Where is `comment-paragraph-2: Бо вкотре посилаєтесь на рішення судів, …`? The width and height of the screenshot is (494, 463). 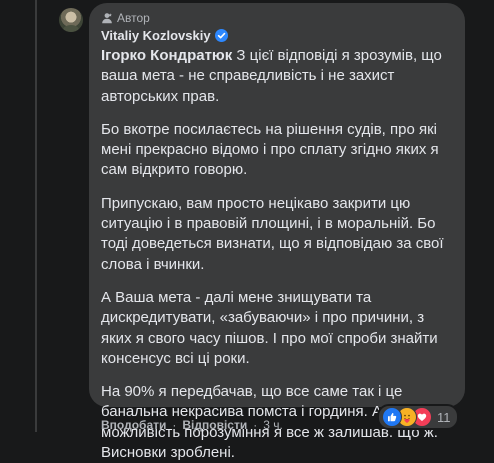 comment-paragraph-2: Бо вкотре посилаєтесь на рішення судів, … is located at coordinates (270, 149).